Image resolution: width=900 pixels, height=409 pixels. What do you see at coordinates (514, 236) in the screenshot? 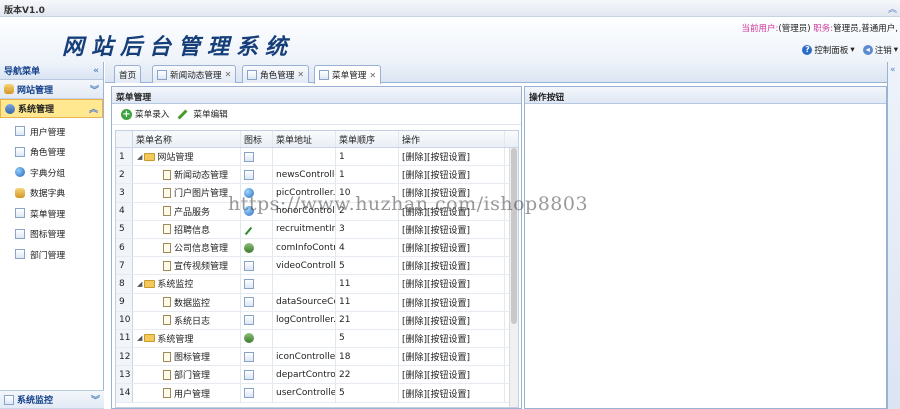
I see `scrollbar-thumb` at bounding box center [514, 236].